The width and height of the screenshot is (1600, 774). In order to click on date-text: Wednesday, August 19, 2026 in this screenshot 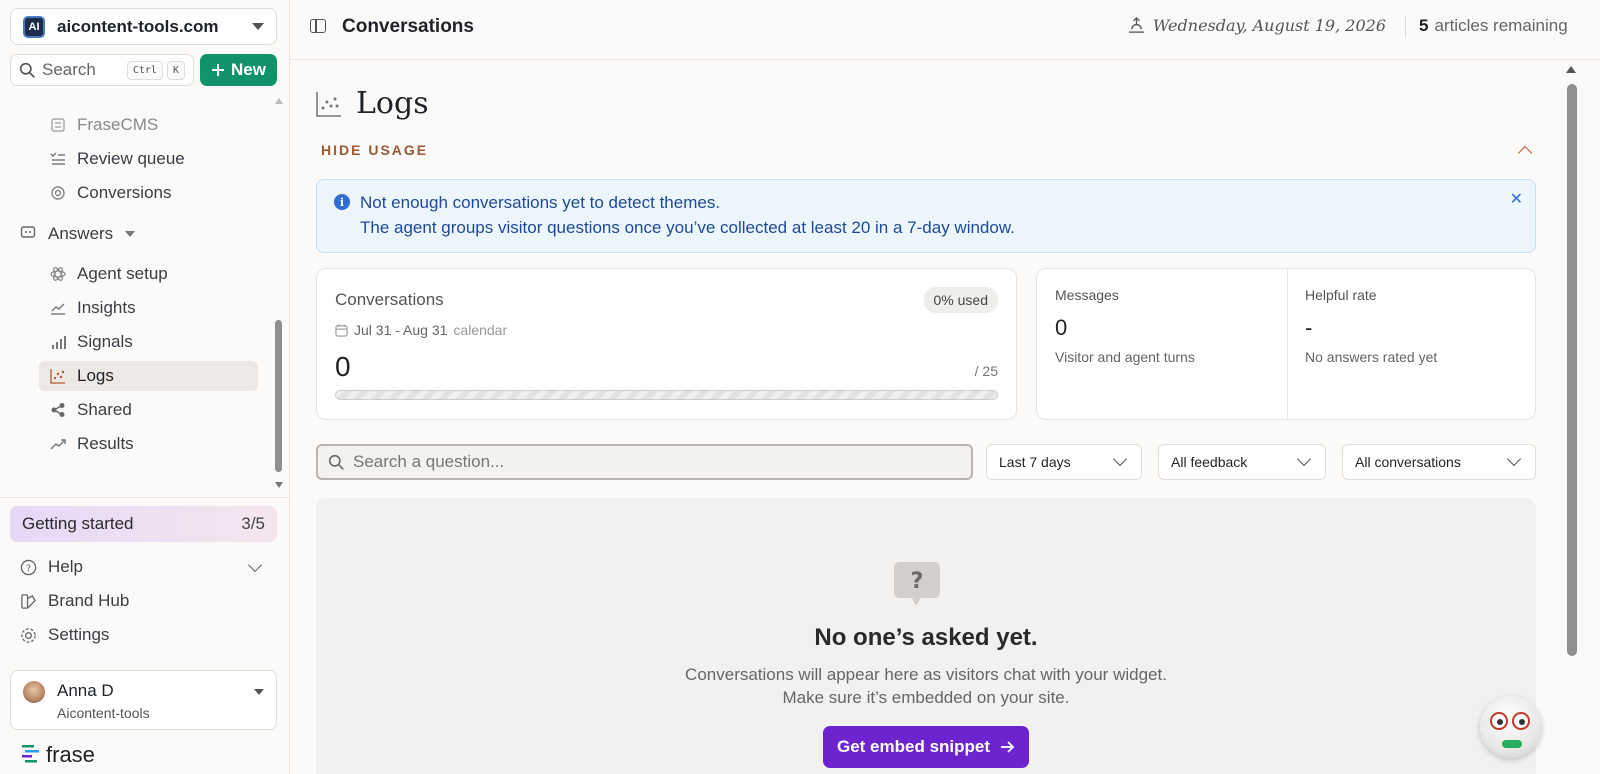, I will do `click(1269, 25)`.